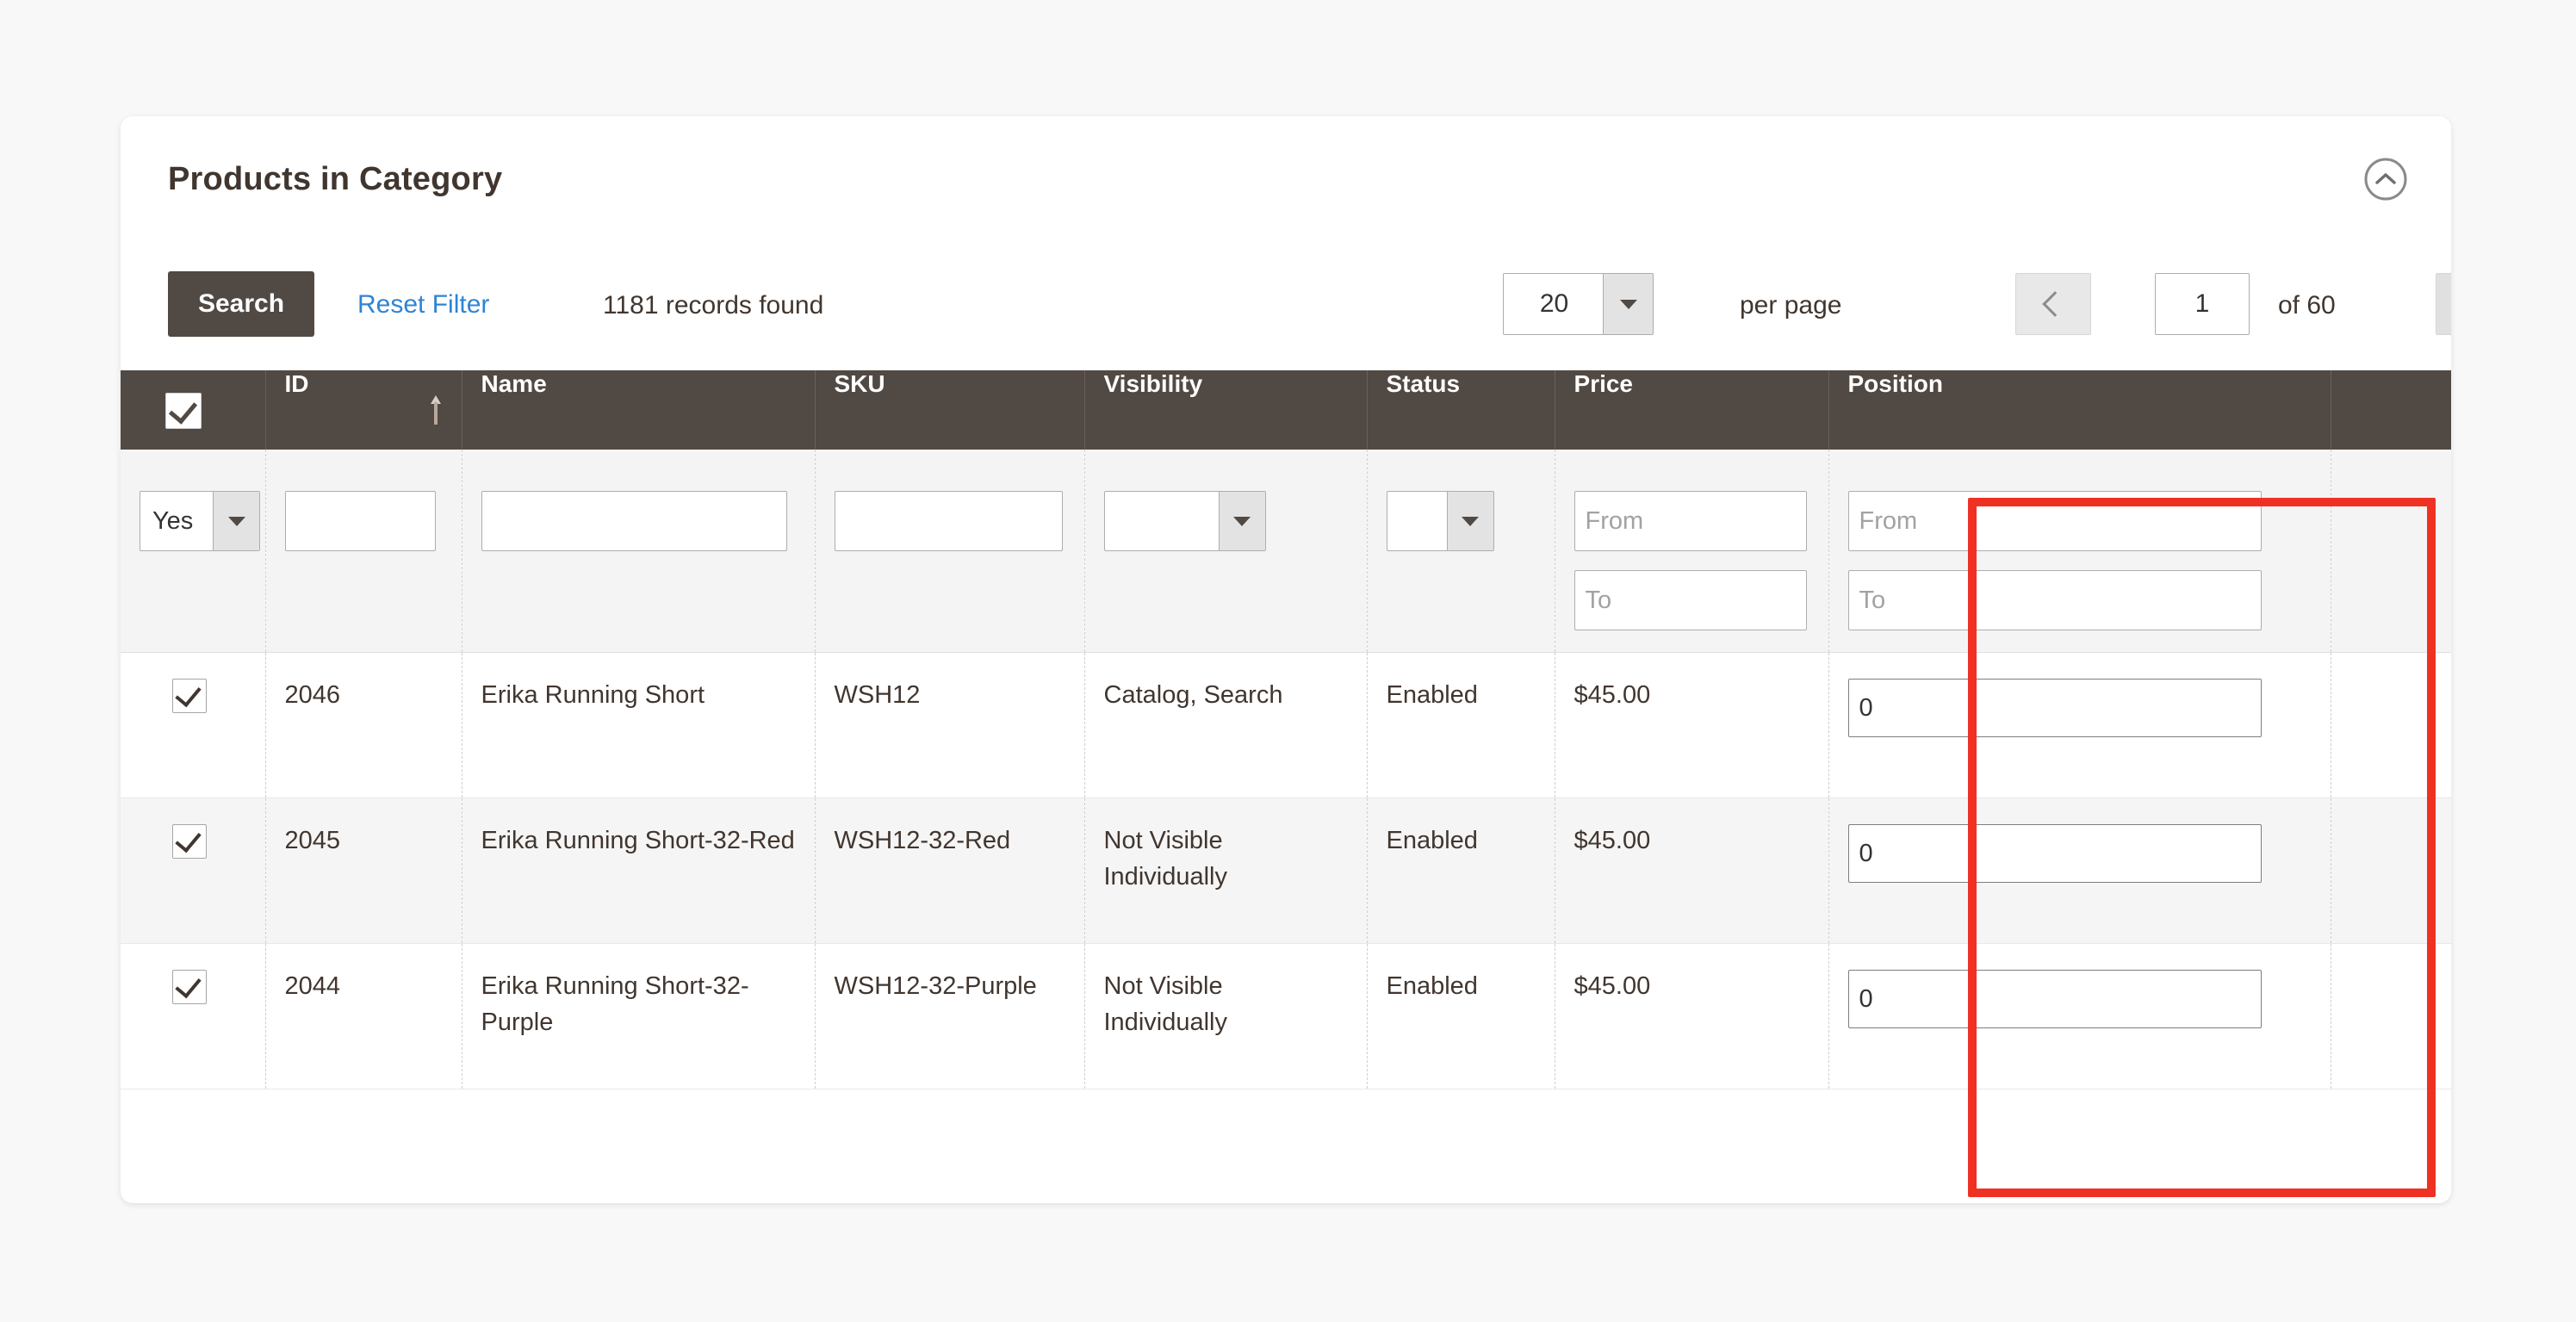 Image resolution: width=2576 pixels, height=1322 pixels. What do you see at coordinates (241, 304) in the screenshot?
I see `search-button: Search` at bounding box center [241, 304].